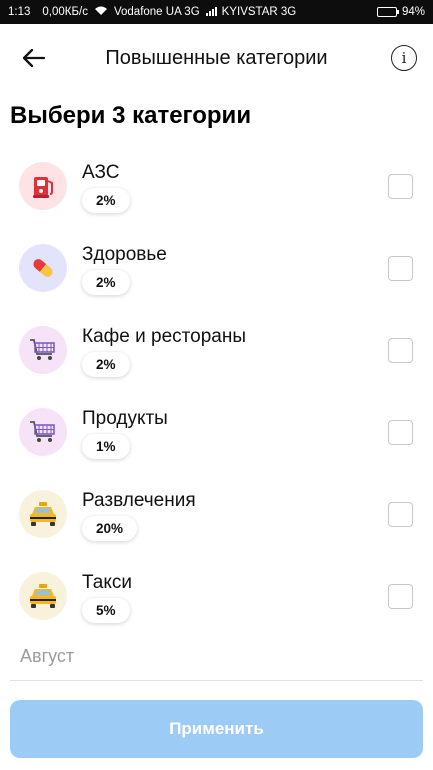  I want to click on divider, so click(216, 680).